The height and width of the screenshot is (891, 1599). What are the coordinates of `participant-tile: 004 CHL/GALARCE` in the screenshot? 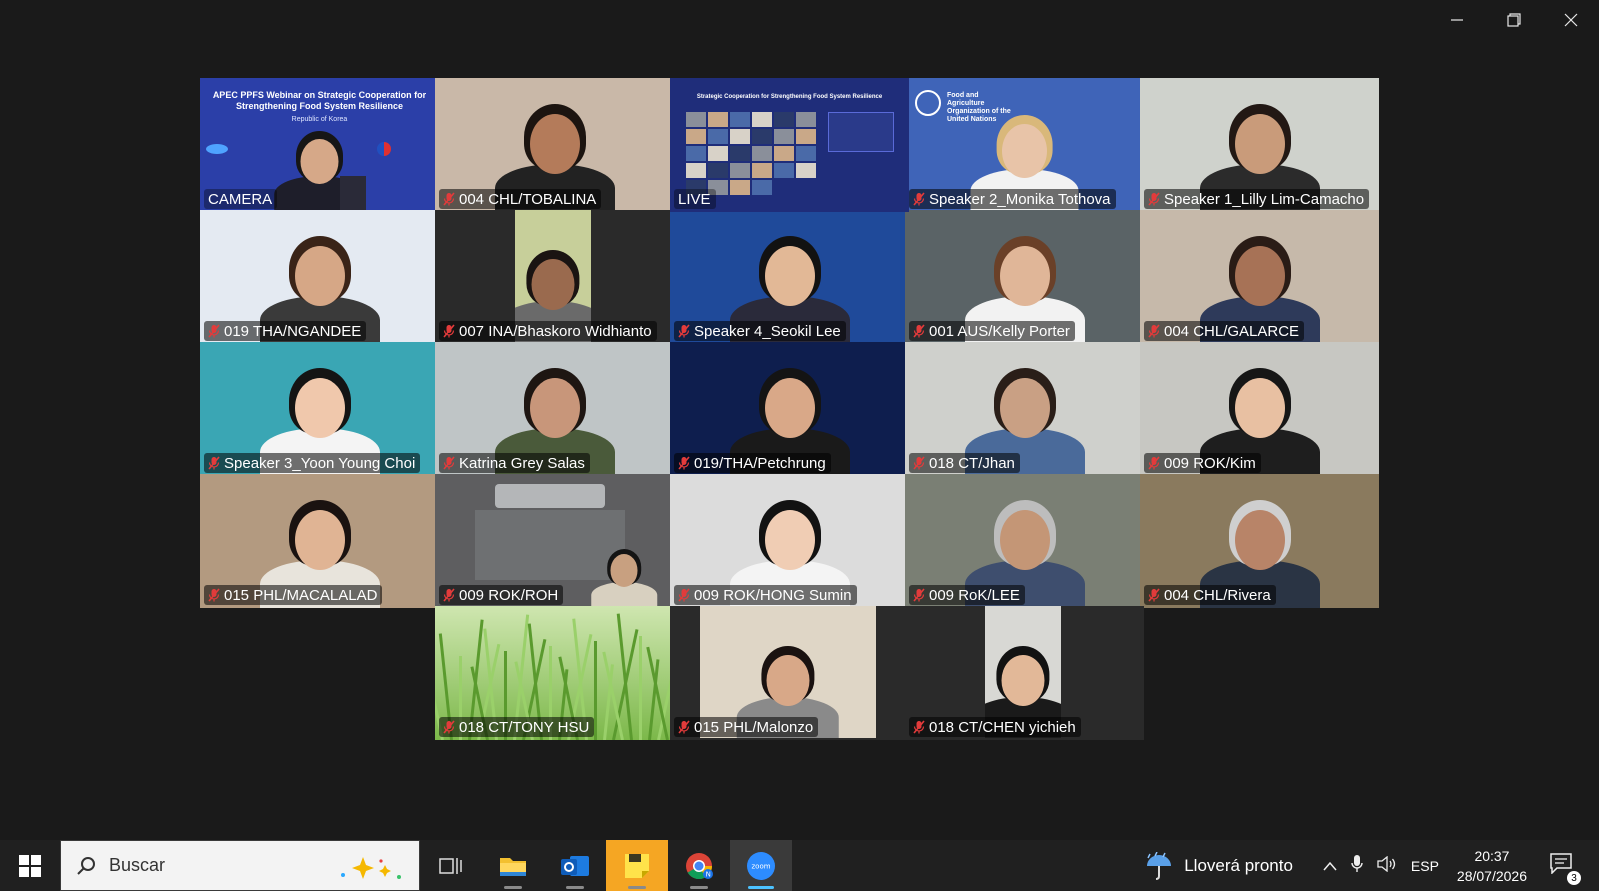 It's located at (1259, 277).